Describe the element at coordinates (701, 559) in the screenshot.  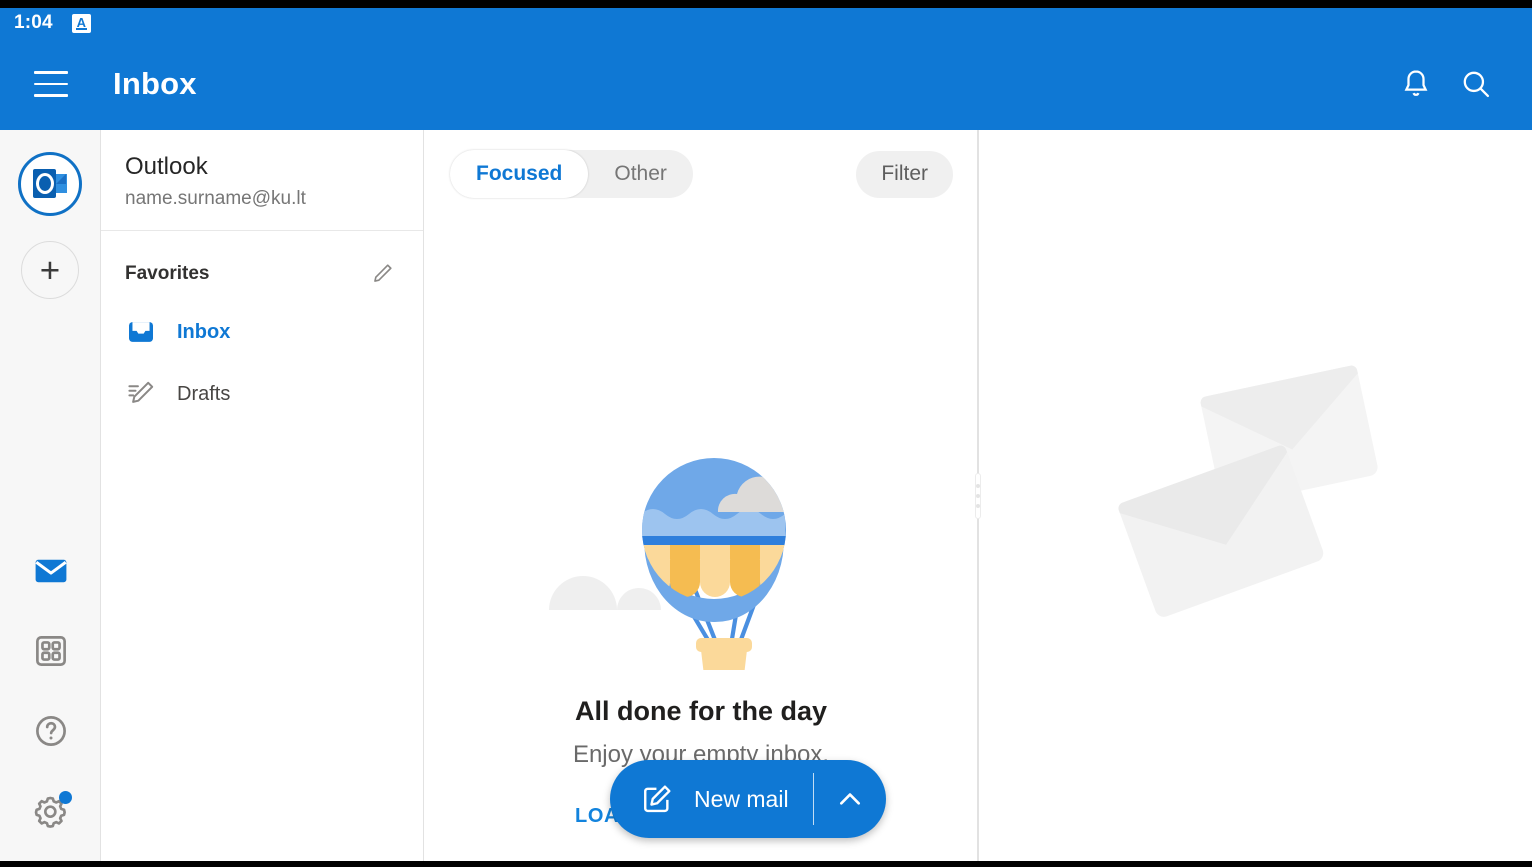
I see `hot-air-balloon-illustration` at that location.